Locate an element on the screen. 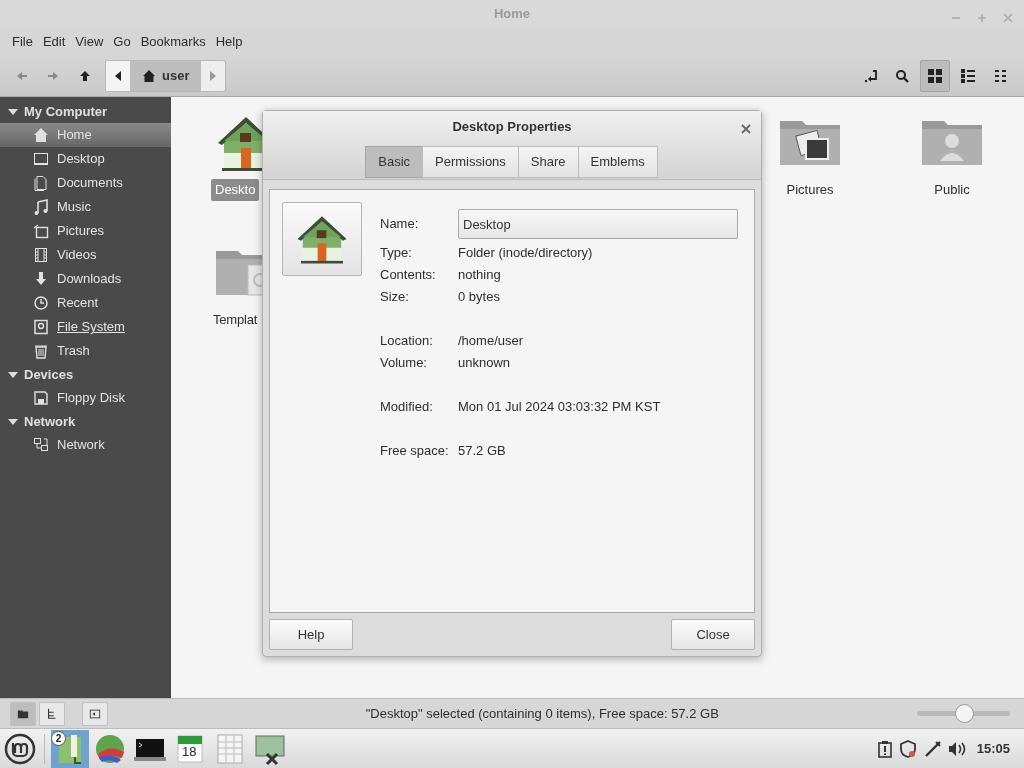  maximize-icon is located at coordinates (982, 17).